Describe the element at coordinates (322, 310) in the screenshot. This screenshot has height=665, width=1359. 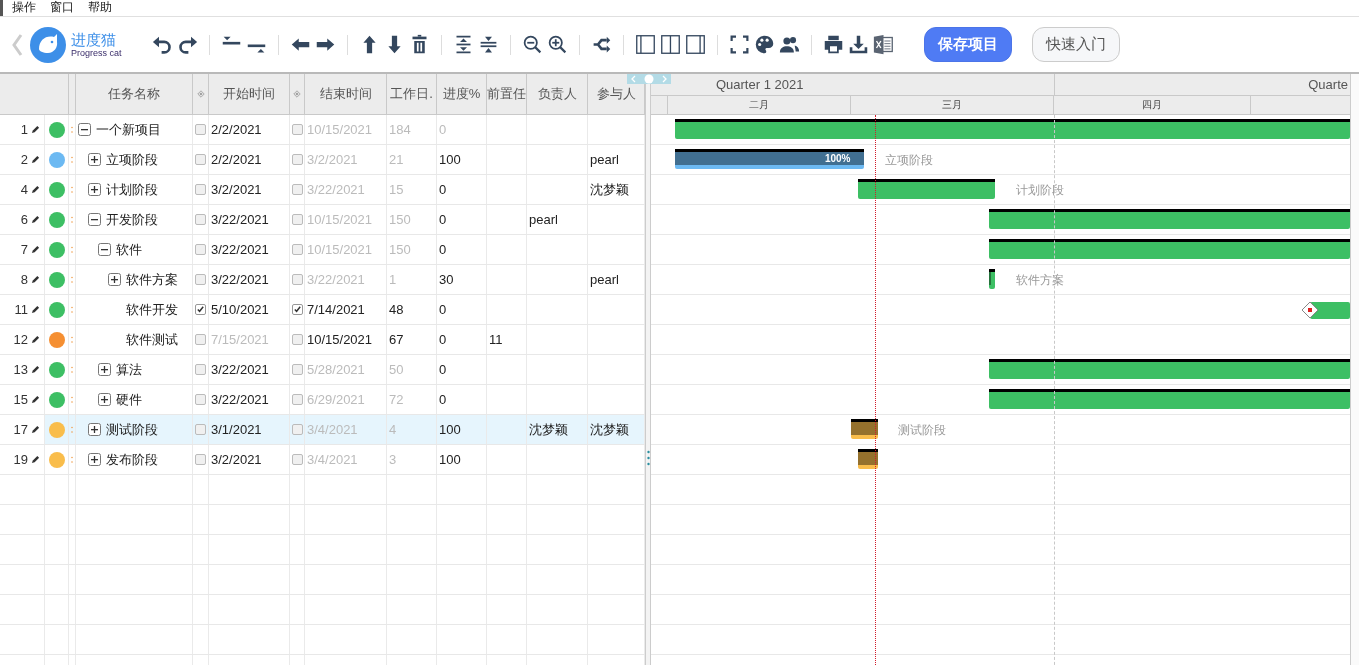
I see `table-row: 11 软件开发 5/10/2021 7/14/2021 48 0` at that location.